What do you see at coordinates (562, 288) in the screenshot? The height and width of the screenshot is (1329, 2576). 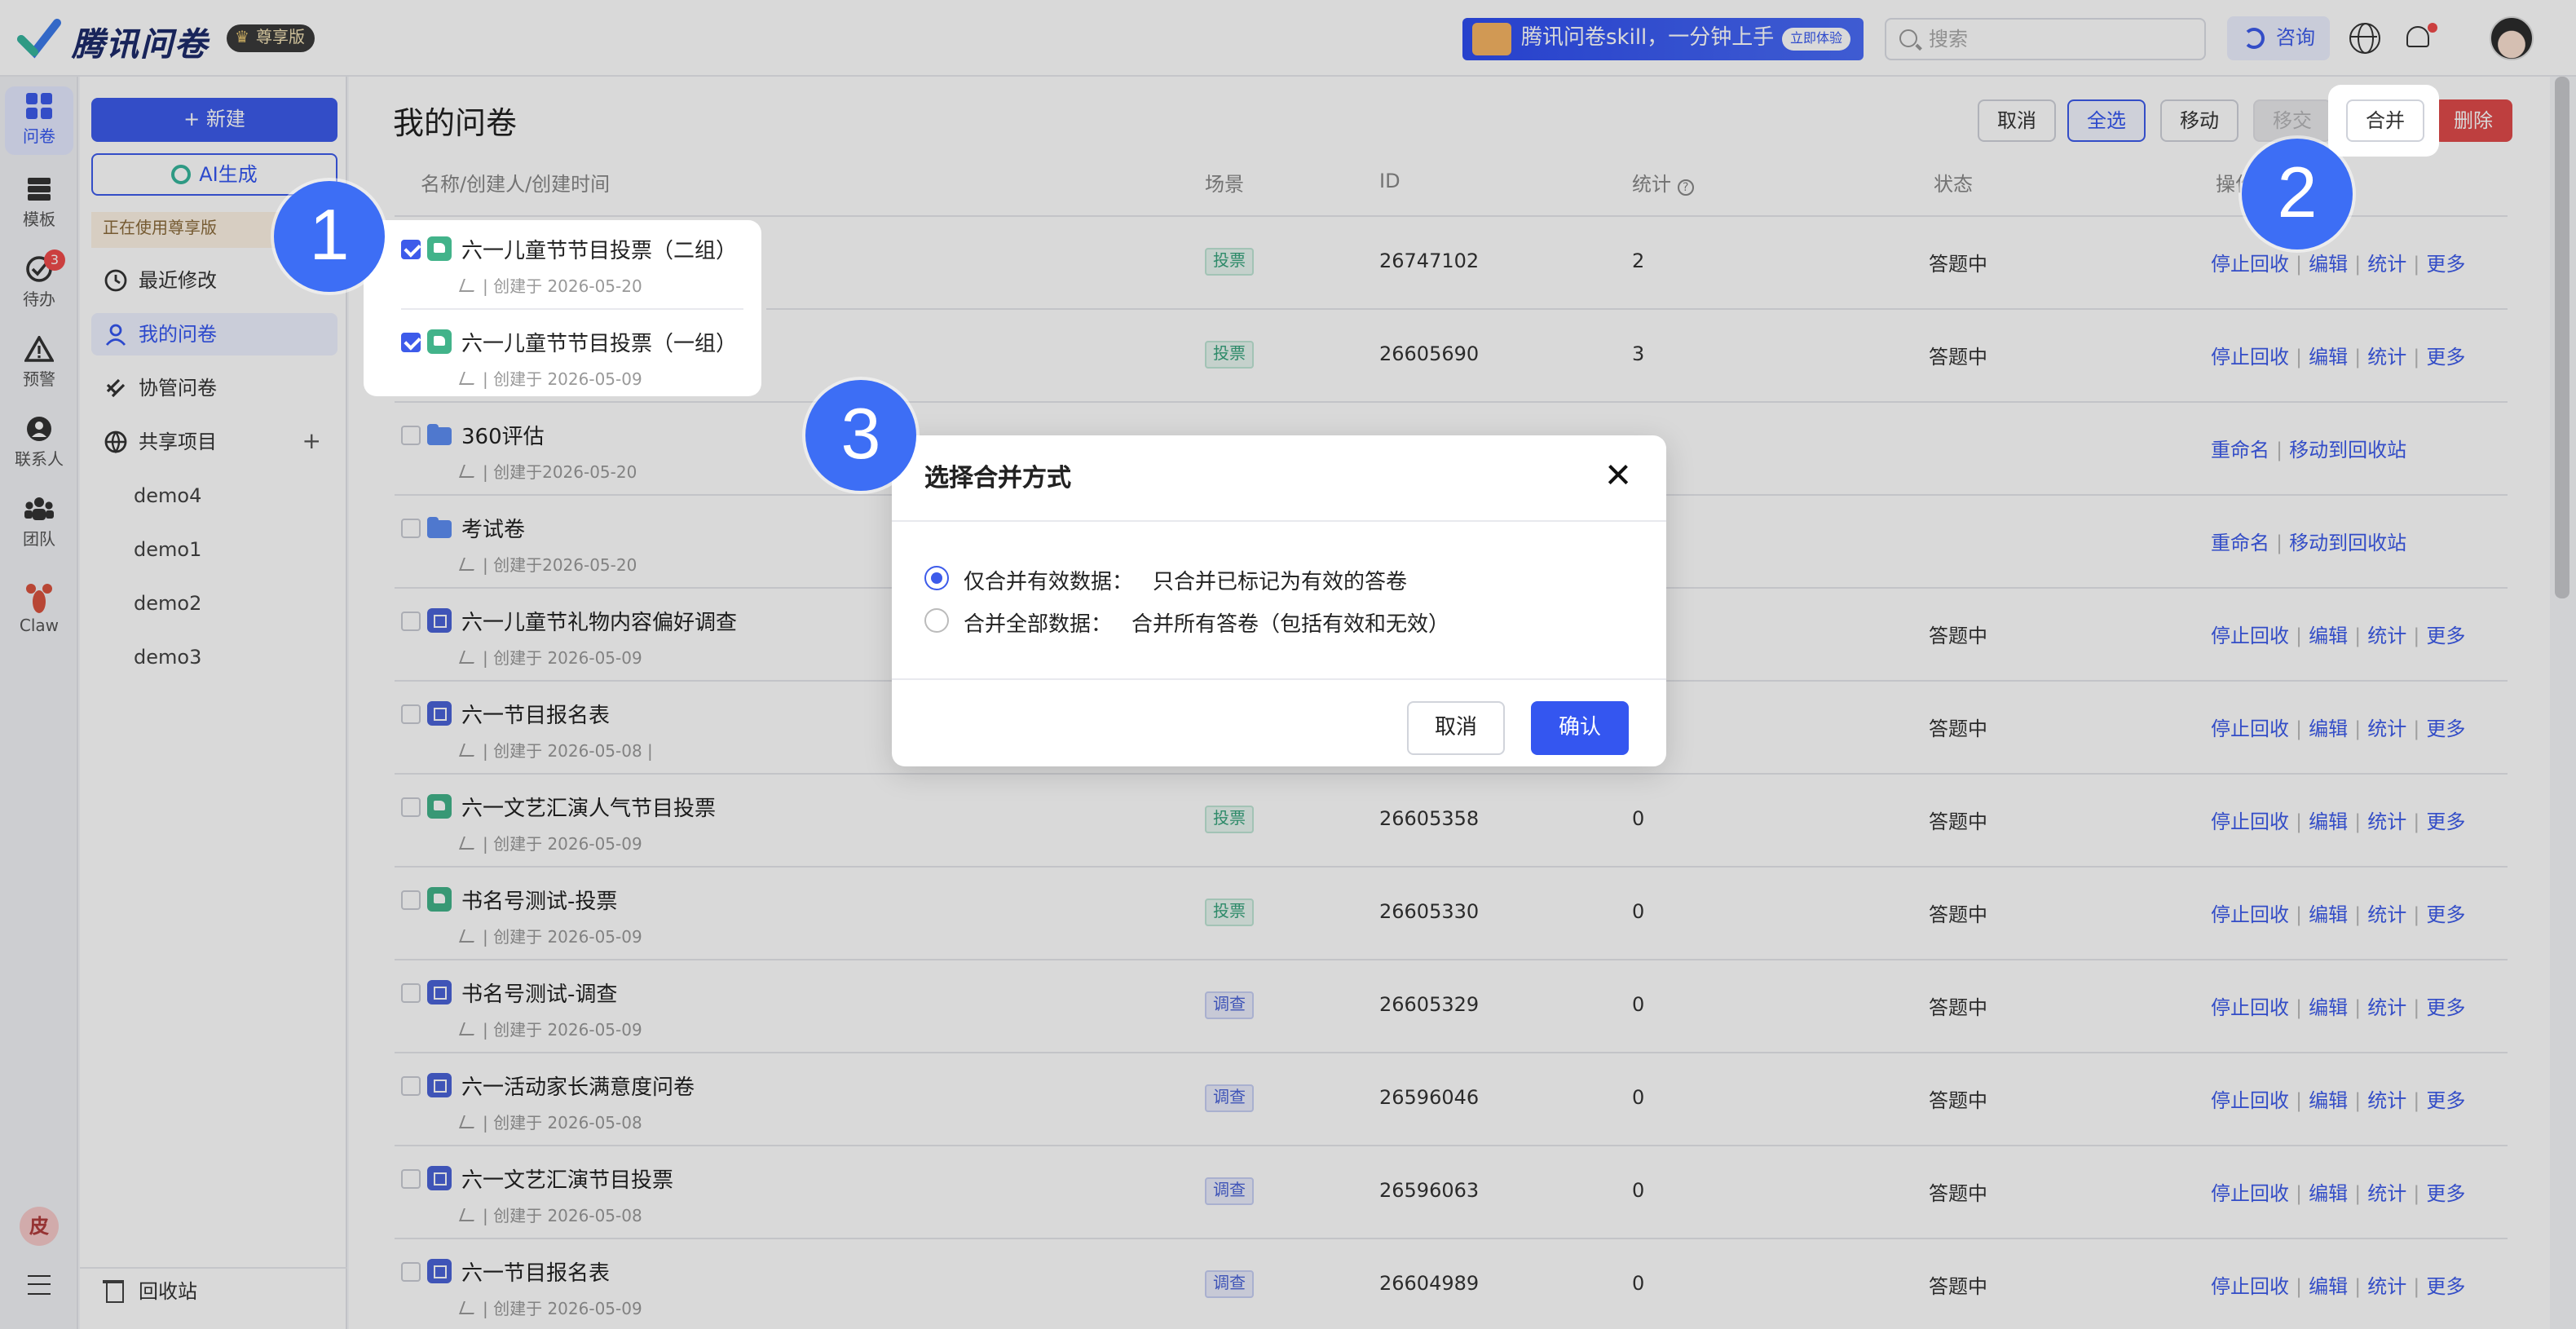 I see `created-date: | 创建于 2026-05-20` at bounding box center [562, 288].